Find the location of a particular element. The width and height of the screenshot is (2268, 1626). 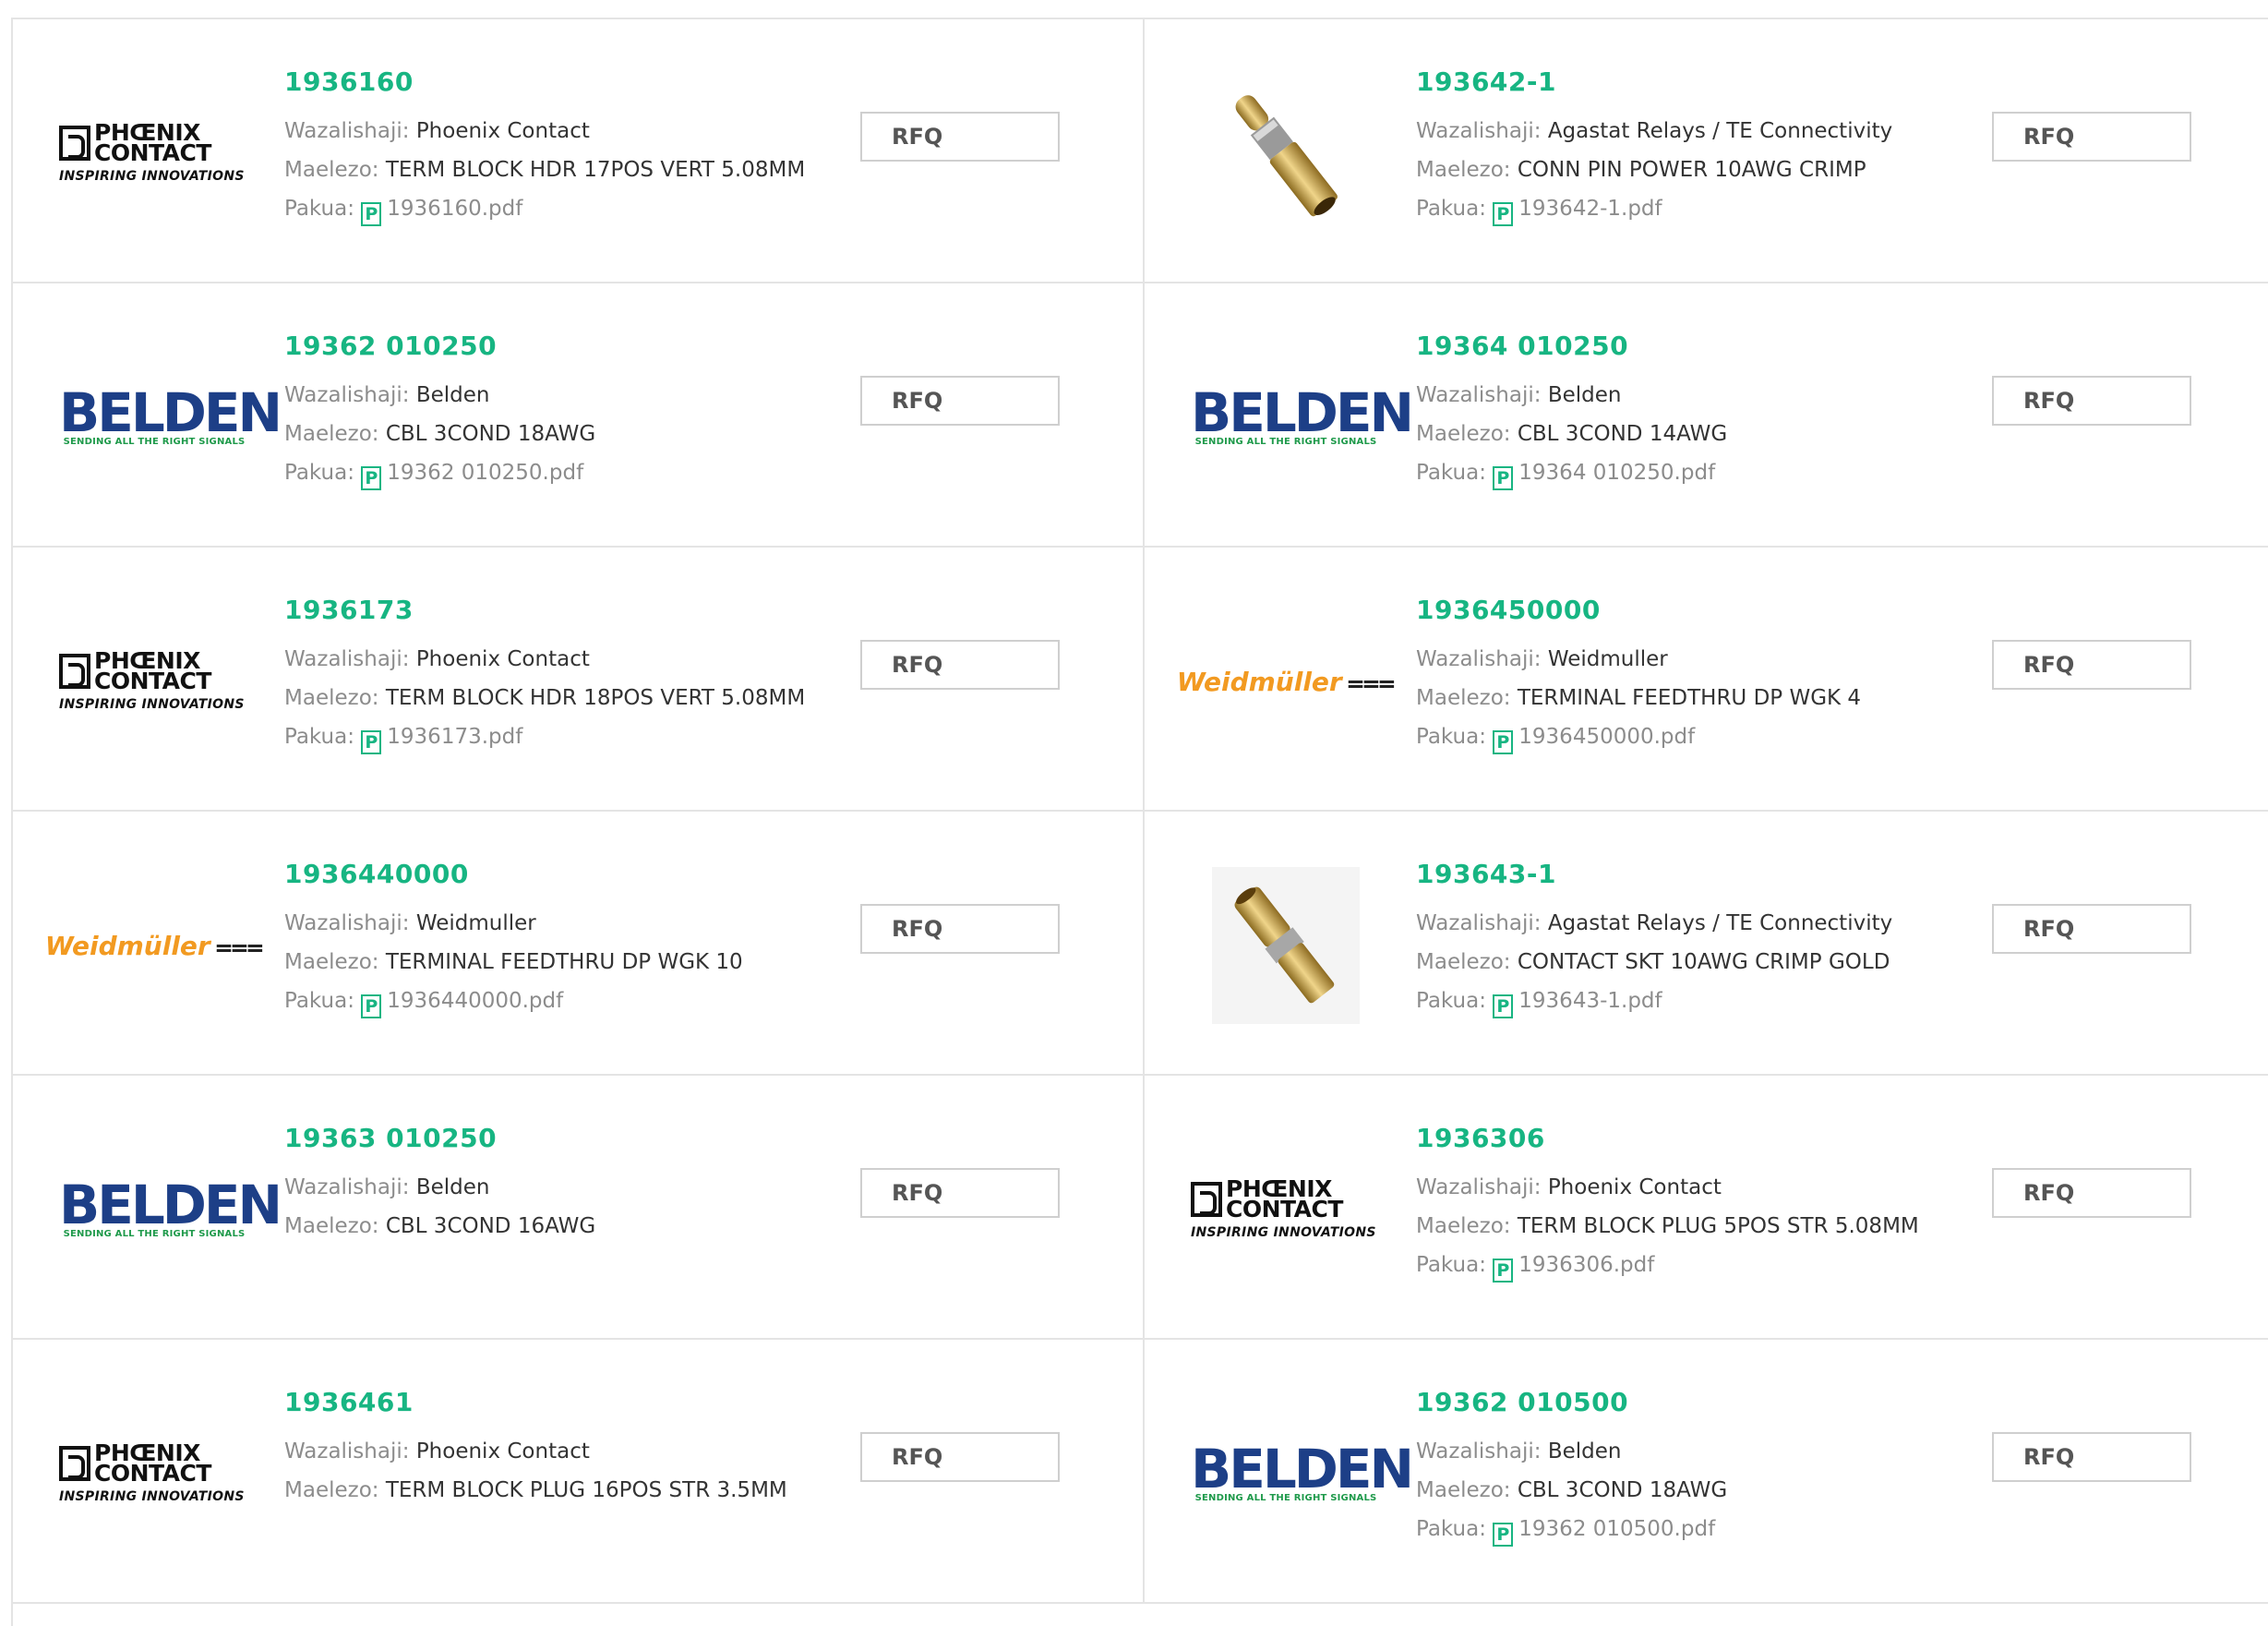

part-number-link: 19362 010500 is located at coordinates (1571, 1403).